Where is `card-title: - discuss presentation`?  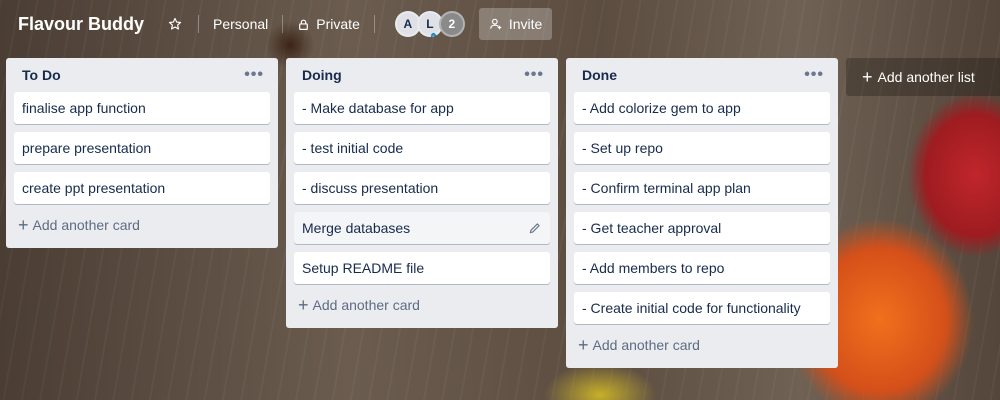 card-title: - discuss presentation is located at coordinates (370, 188).